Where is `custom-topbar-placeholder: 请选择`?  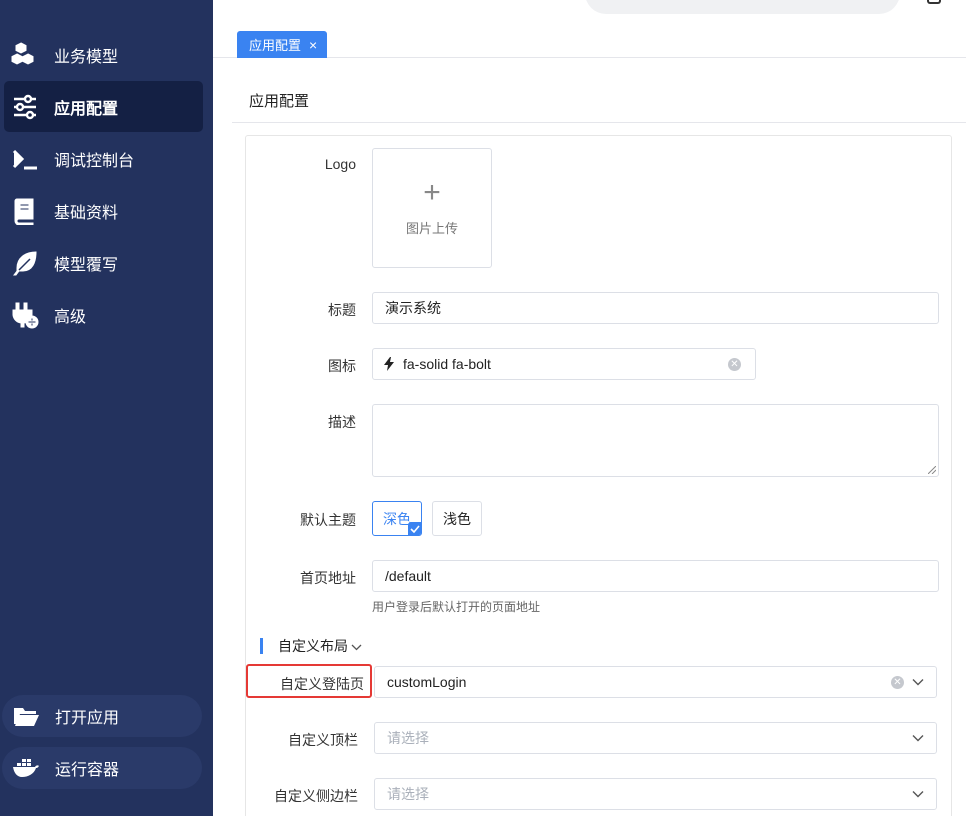 custom-topbar-placeholder: 请选择 is located at coordinates (408, 738).